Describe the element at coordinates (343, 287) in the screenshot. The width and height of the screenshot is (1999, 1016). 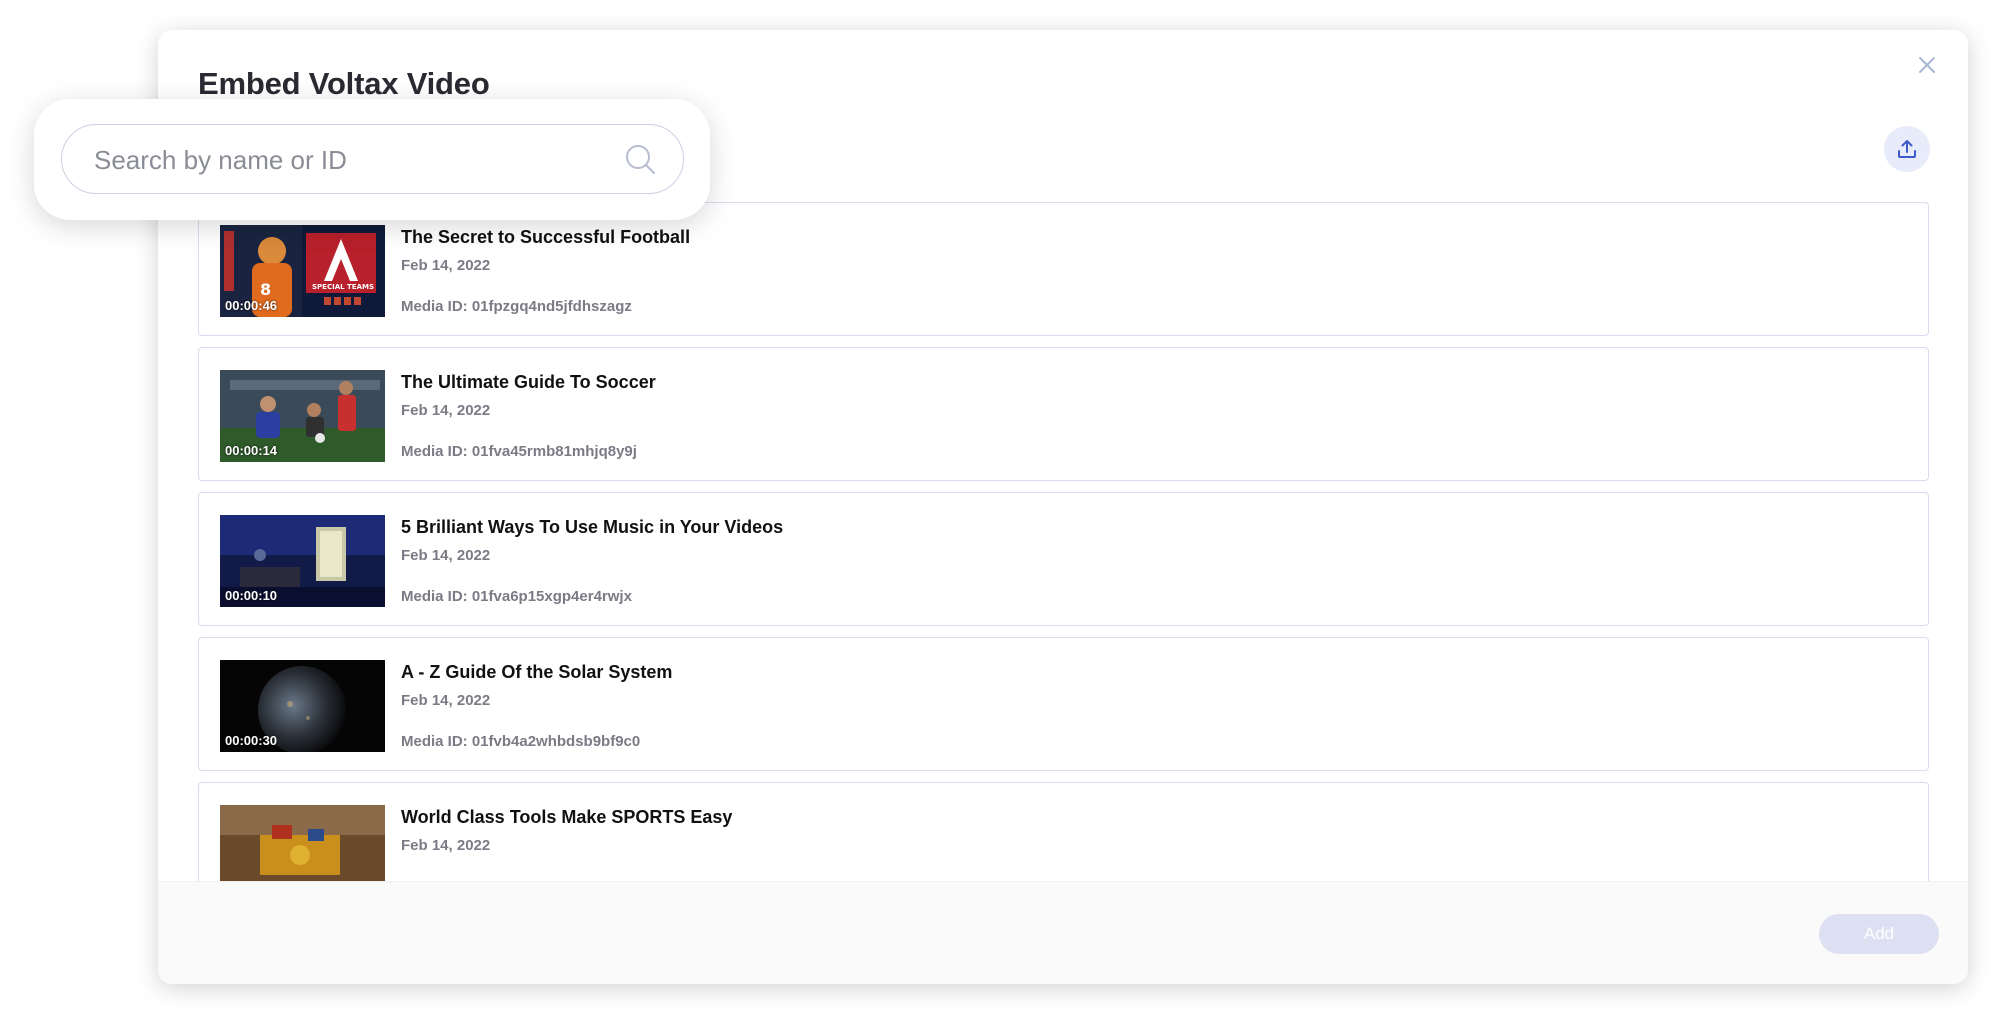
I see `svg-text: SPECIAL TEAMS` at that location.